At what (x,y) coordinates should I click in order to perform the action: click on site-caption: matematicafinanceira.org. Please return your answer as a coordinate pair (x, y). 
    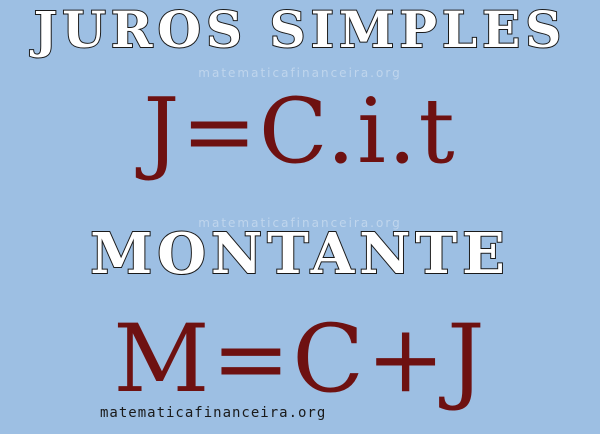
    Looking at the image, I should click on (213, 413).